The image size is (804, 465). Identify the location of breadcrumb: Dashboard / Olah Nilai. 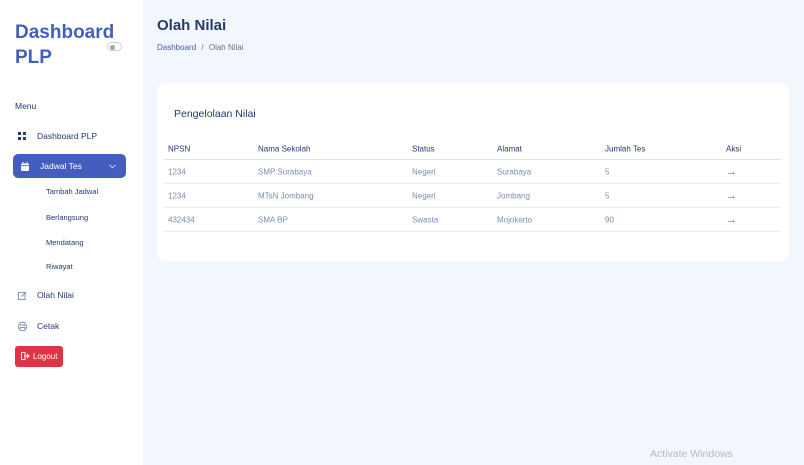
(200, 47).